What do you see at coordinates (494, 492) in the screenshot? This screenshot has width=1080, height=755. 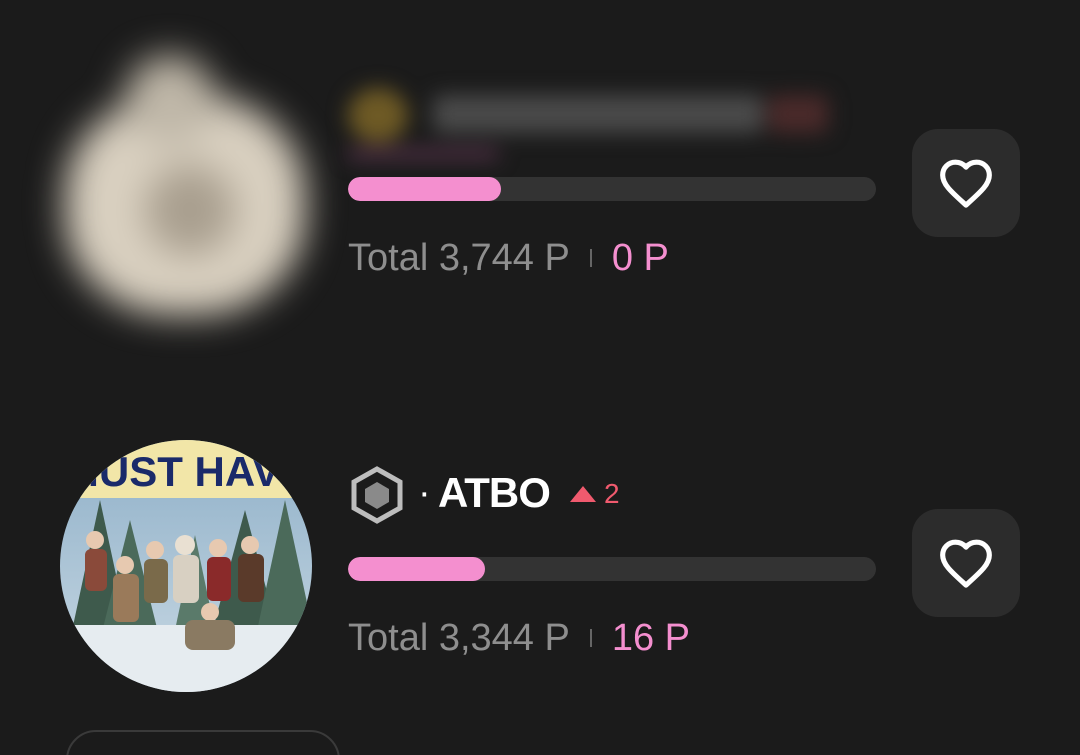 I see `artist-name: ATBO` at bounding box center [494, 492].